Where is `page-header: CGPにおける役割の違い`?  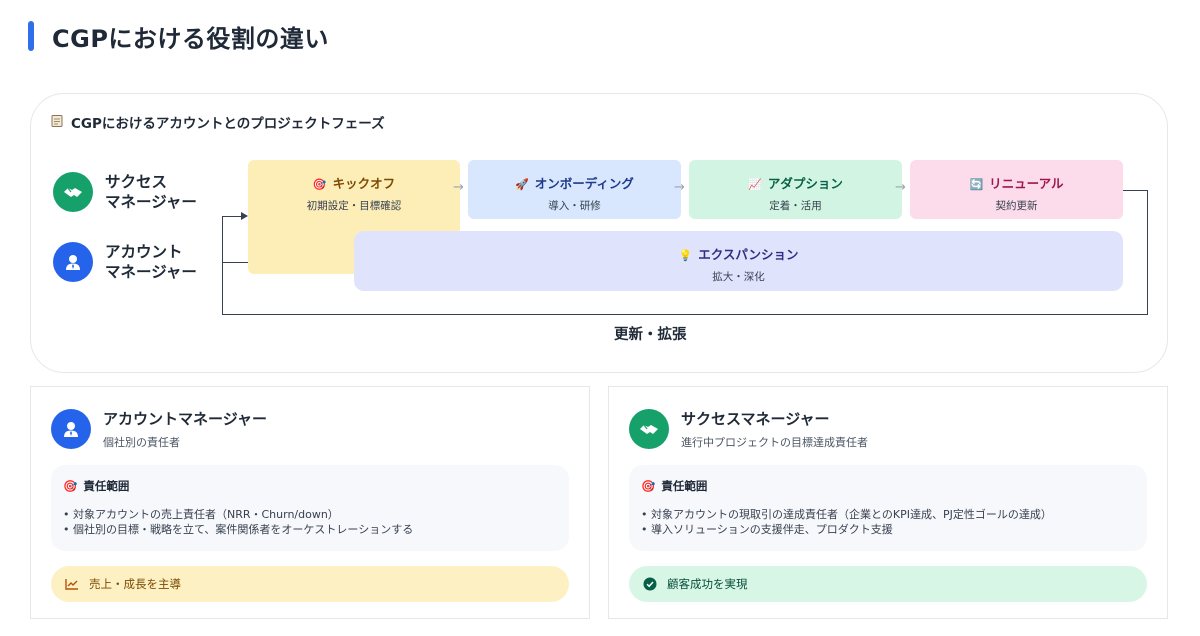
page-header: CGPにおける役割の違い is located at coordinates (178, 36).